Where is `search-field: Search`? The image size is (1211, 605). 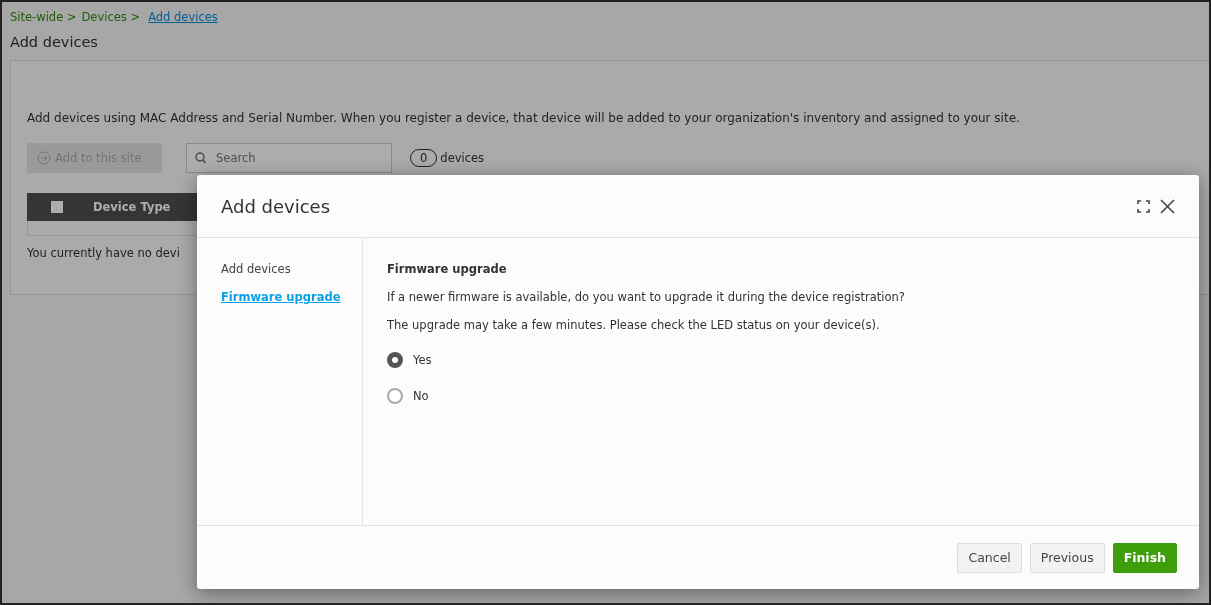 search-field: Search is located at coordinates (289, 158).